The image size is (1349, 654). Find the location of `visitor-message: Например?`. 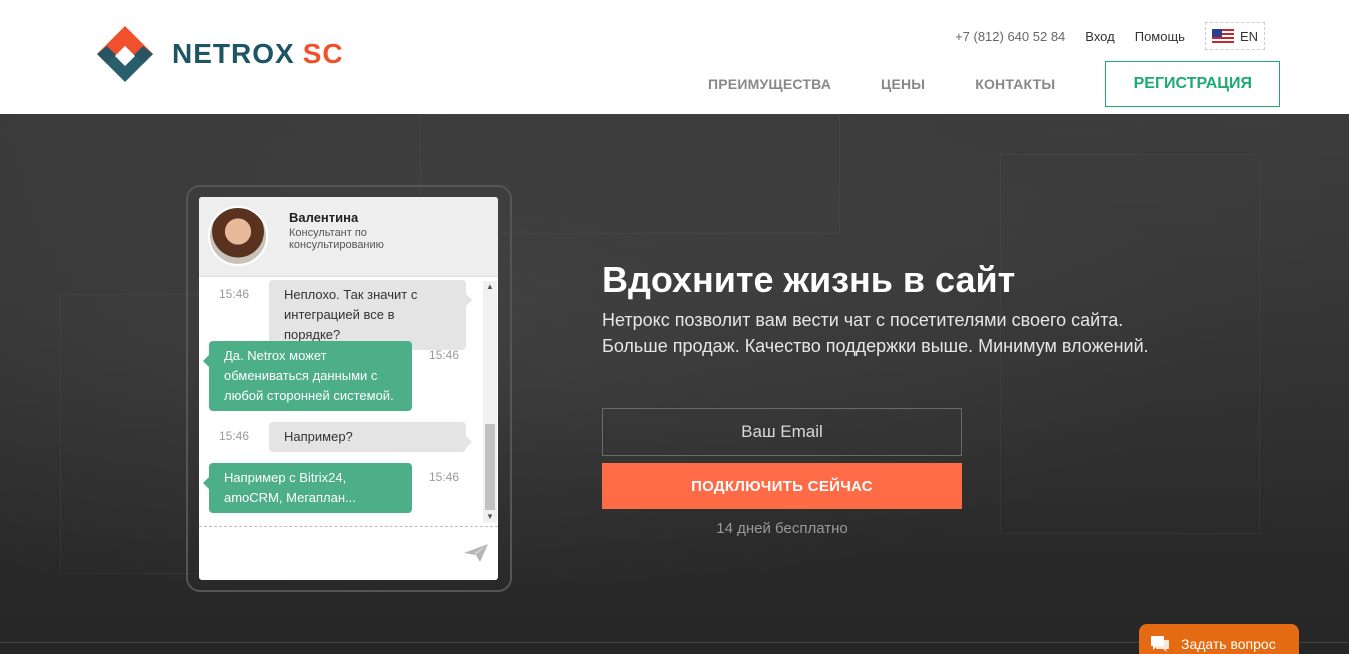

visitor-message: Например? is located at coordinates (370, 437).